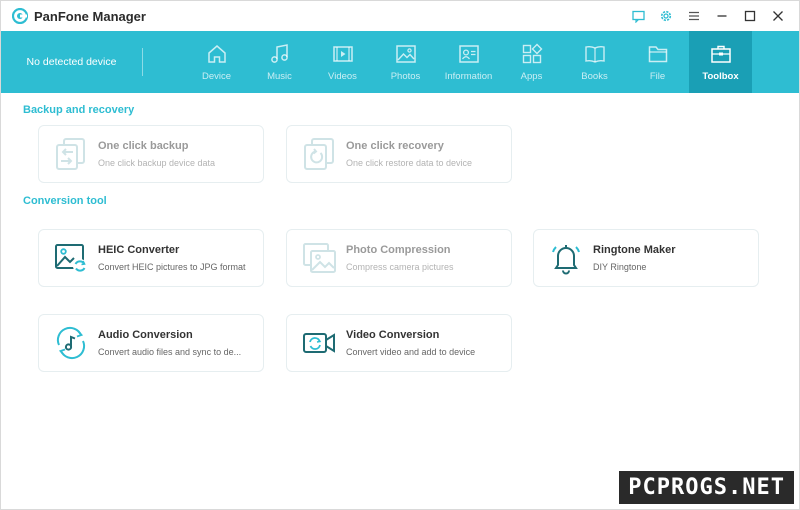 Image resolution: width=800 pixels, height=510 pixels. I want to click on card-title: Video Conversion, so click(393, 335).